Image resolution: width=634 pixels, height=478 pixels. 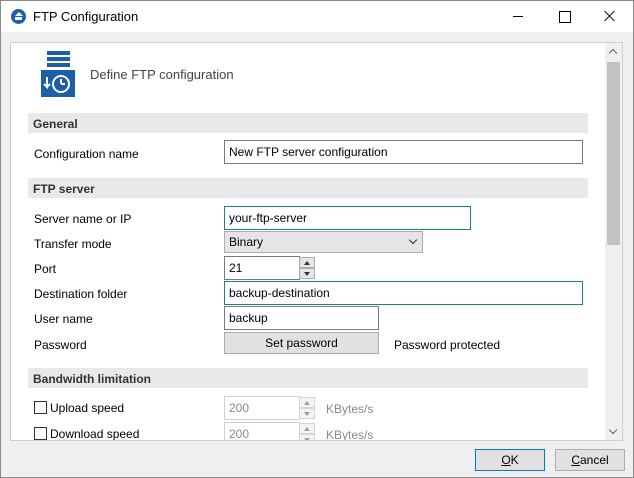 What do you see at coordinates (40, 433) in the screenshot?
I see `download-speed-checkbox` at bounding box center [40, 433].